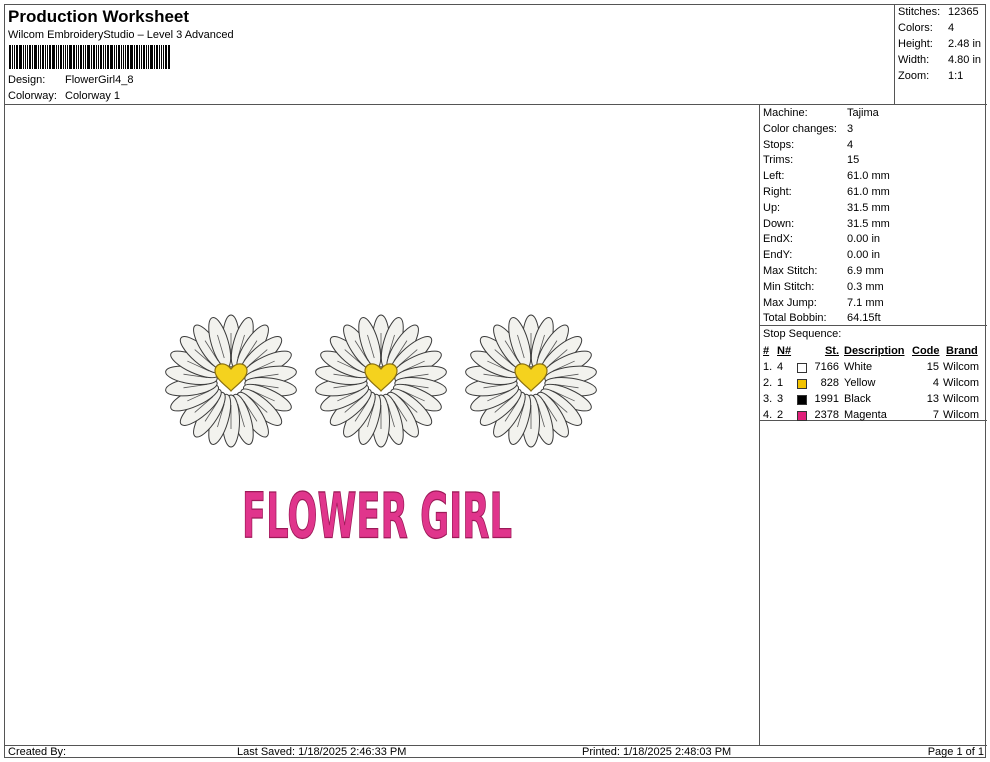  Describe the element at coordinates (857, 399) in the screenshot. I see `row-description: Black` at that location.